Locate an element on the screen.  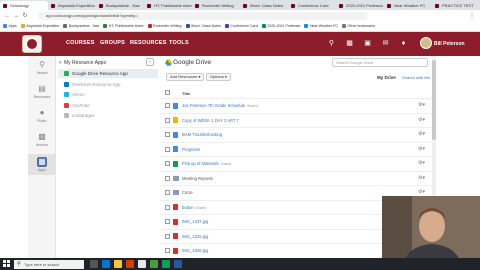
store-icon is located at coordinates (142, 264).